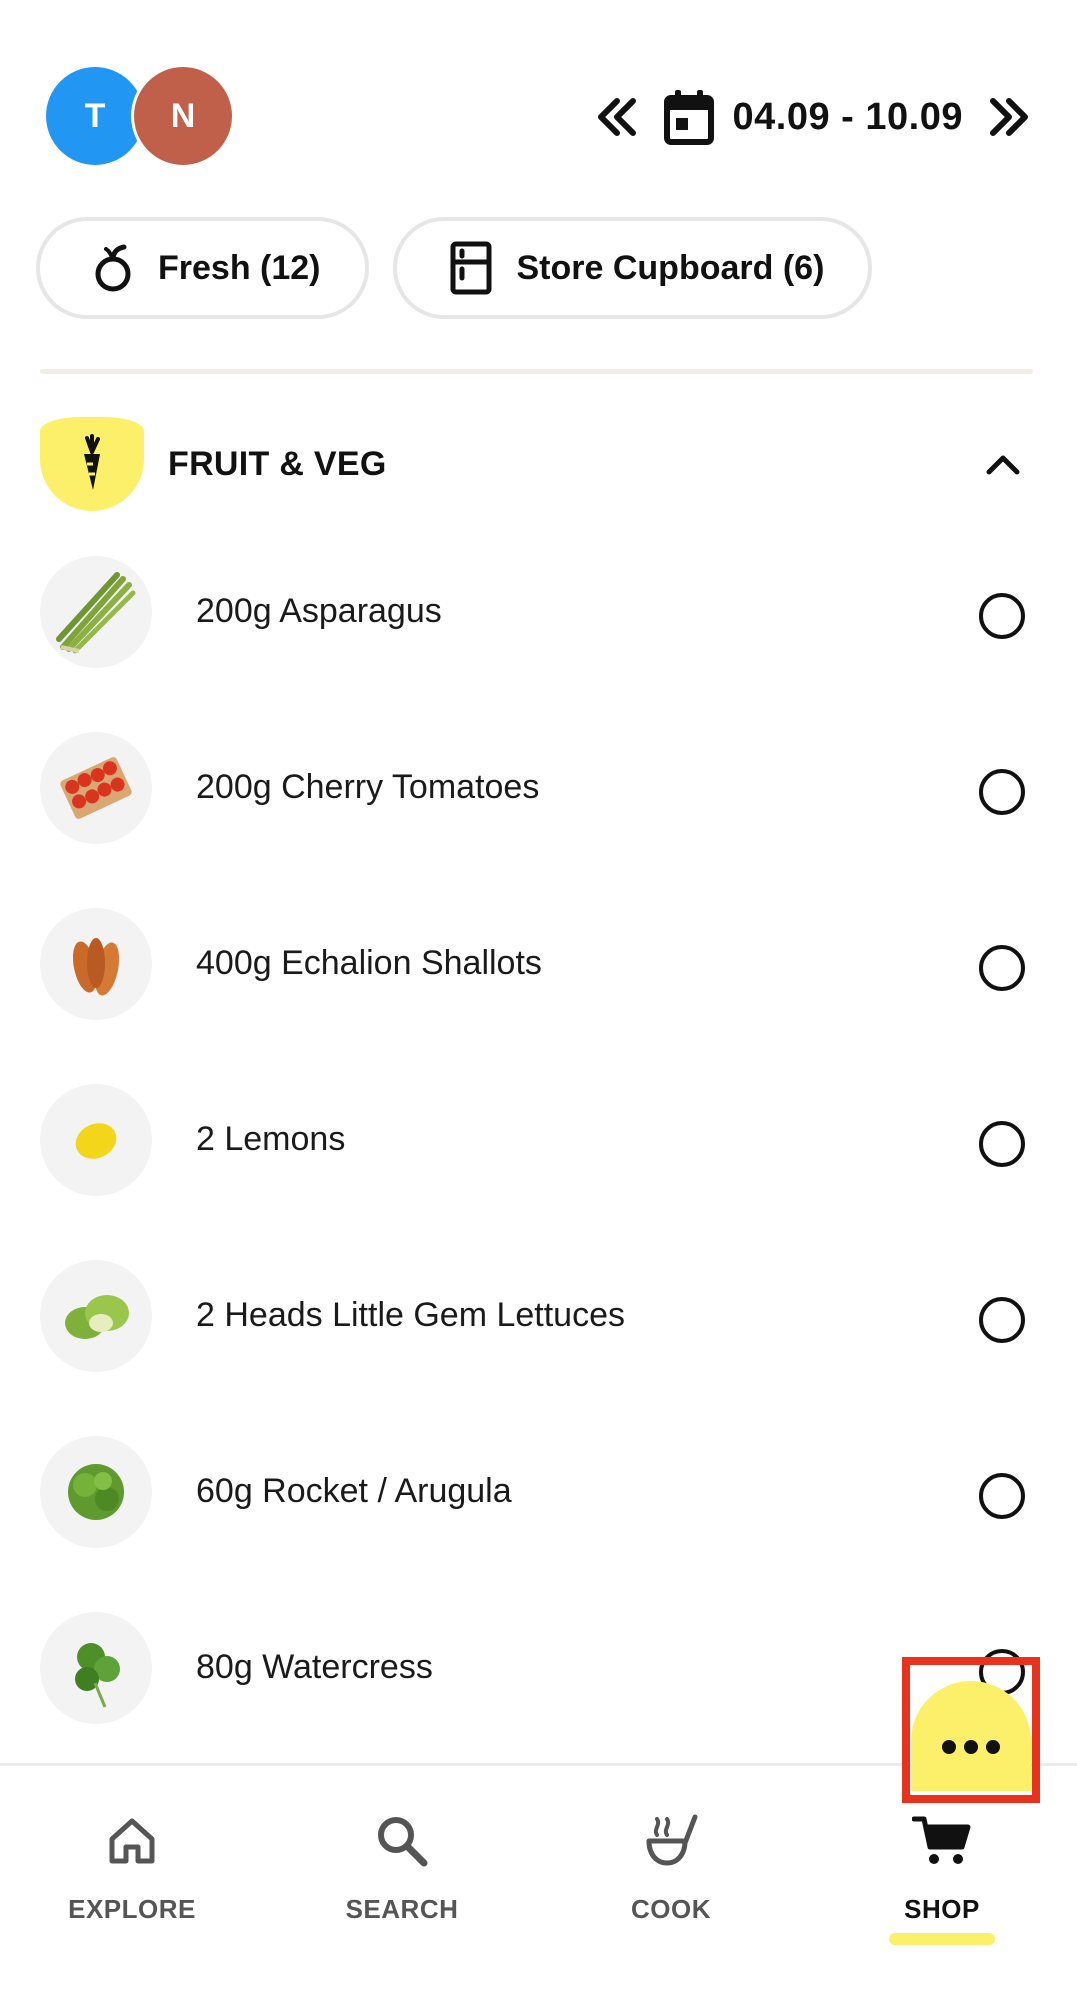  What do you see at coordinates (132, 1841) in the screenshot?
I see `home-icon` at bounding box center [132, 1841].